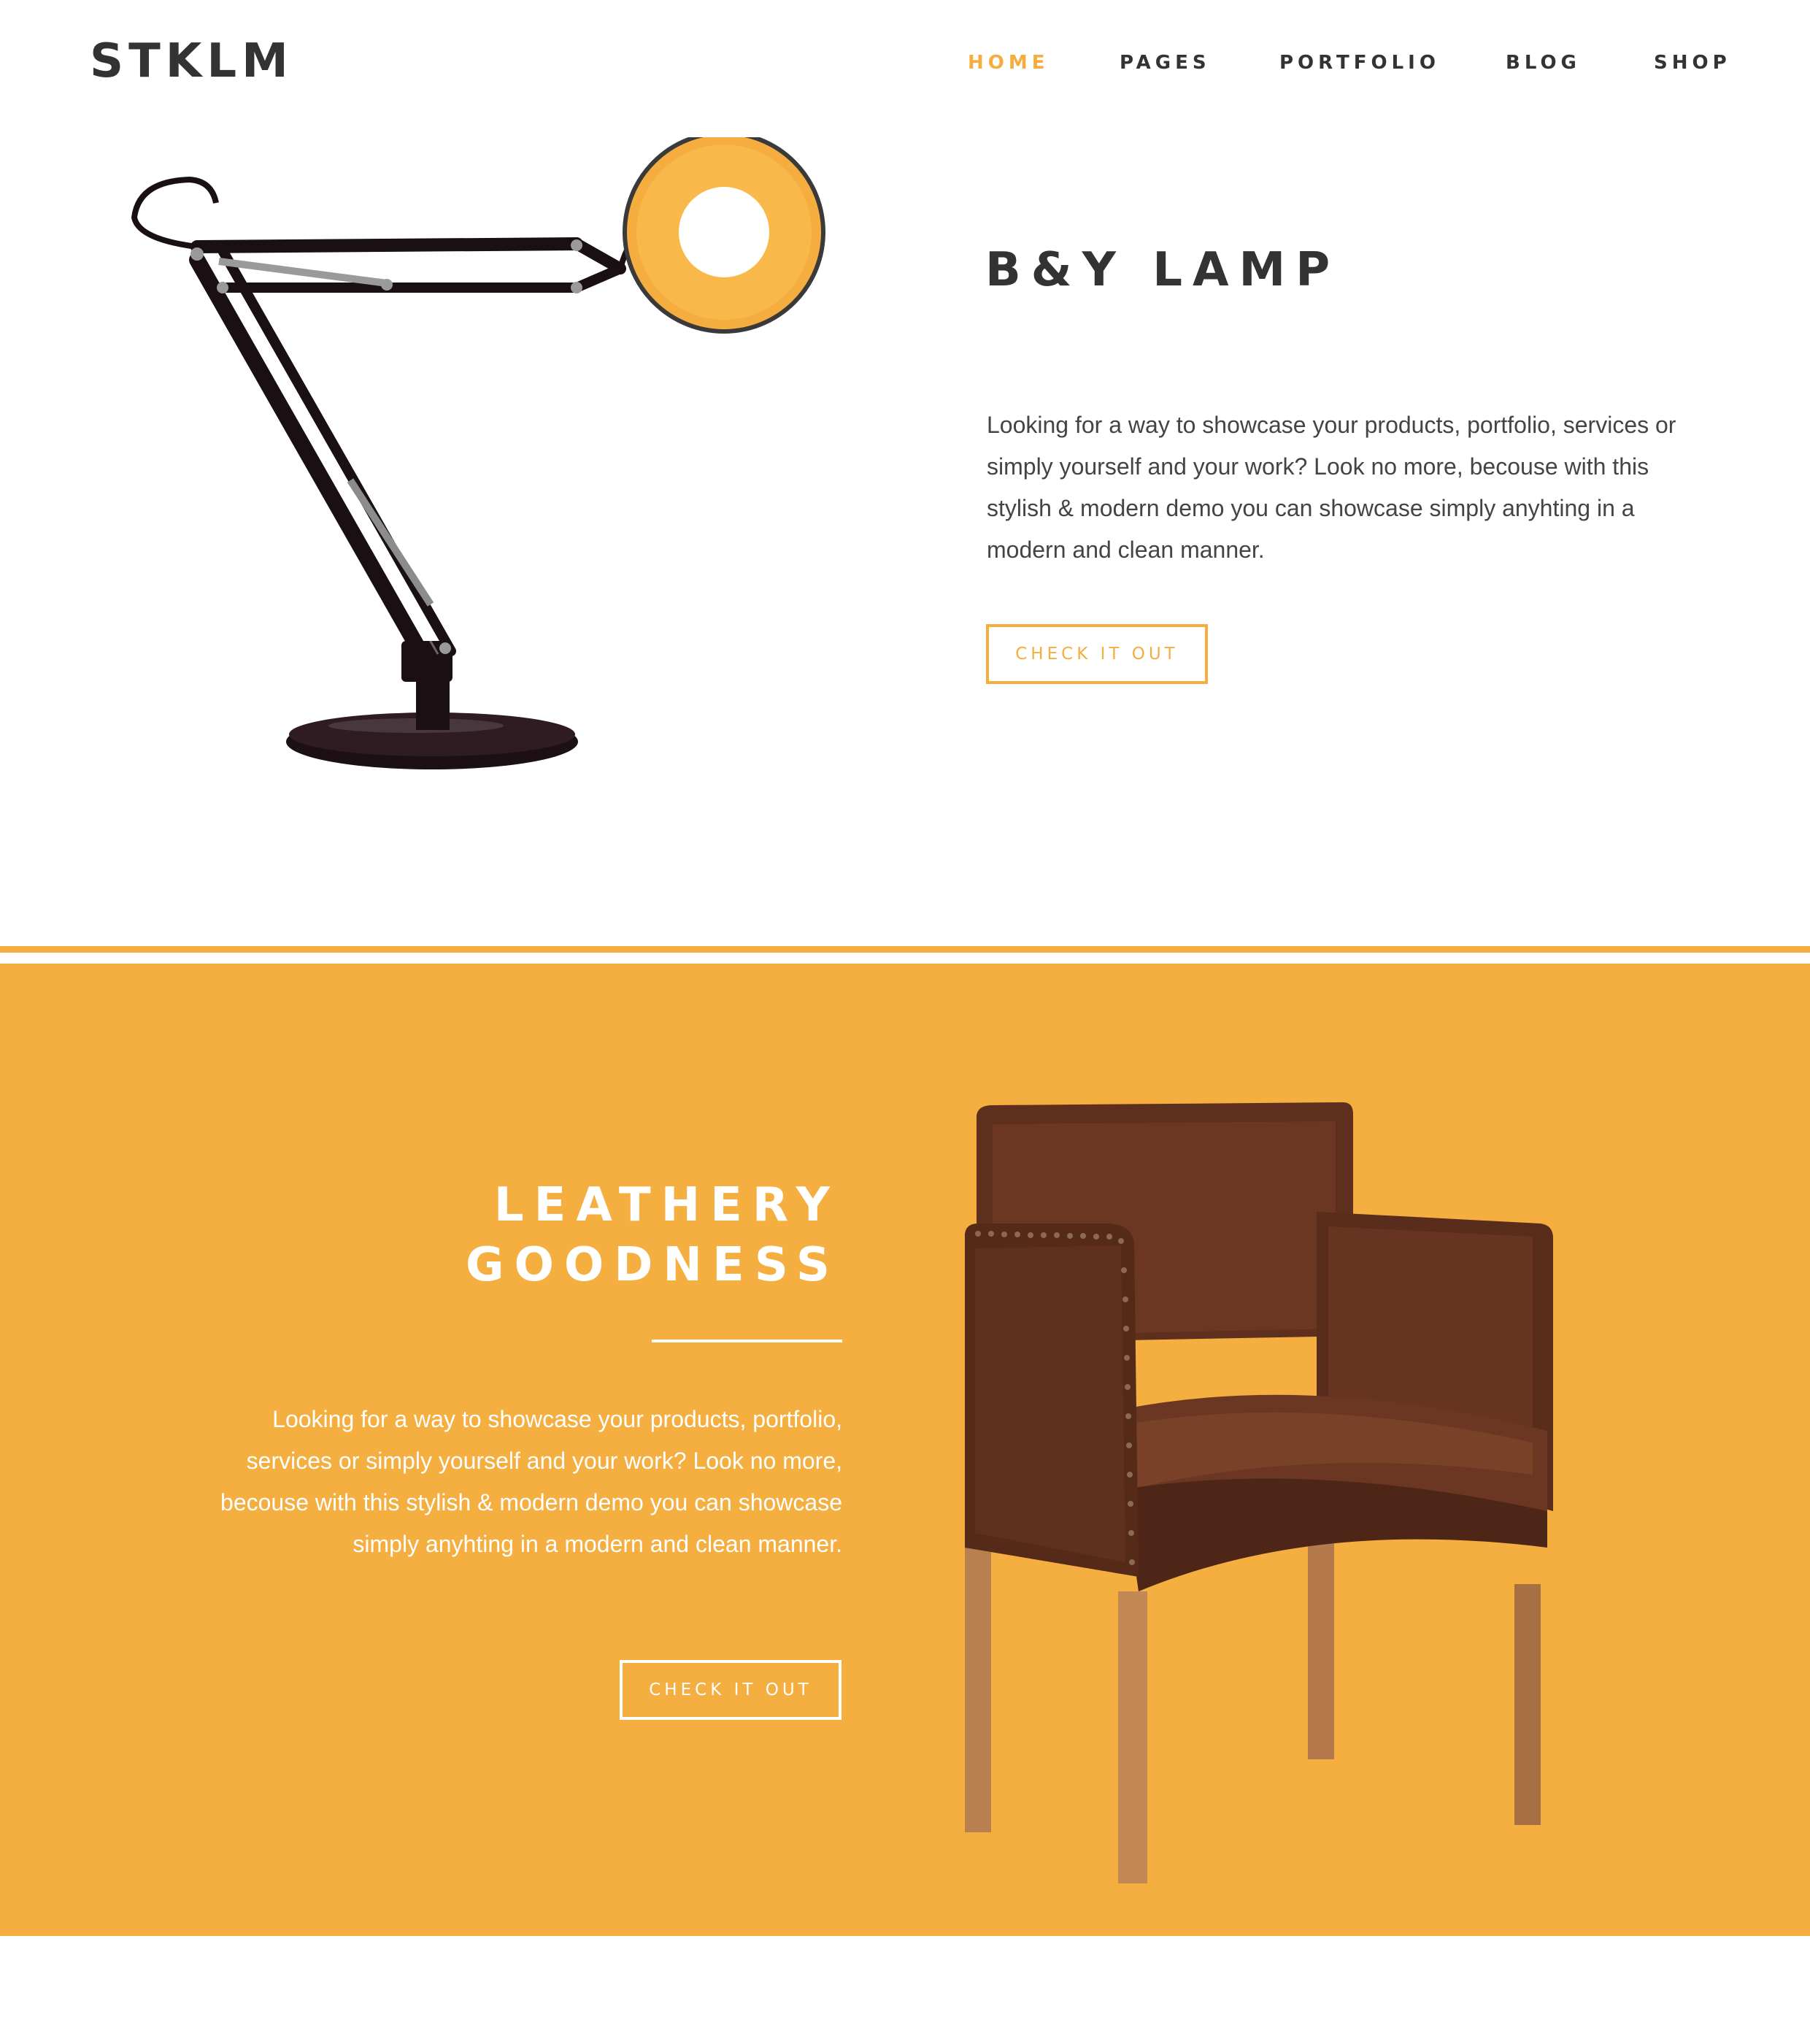 This screenshot has height=2044, width=1810. Describe the element at coordinates (1693, 62) in the screenshot. I see `nav-item-shop: SHOP` at that location.